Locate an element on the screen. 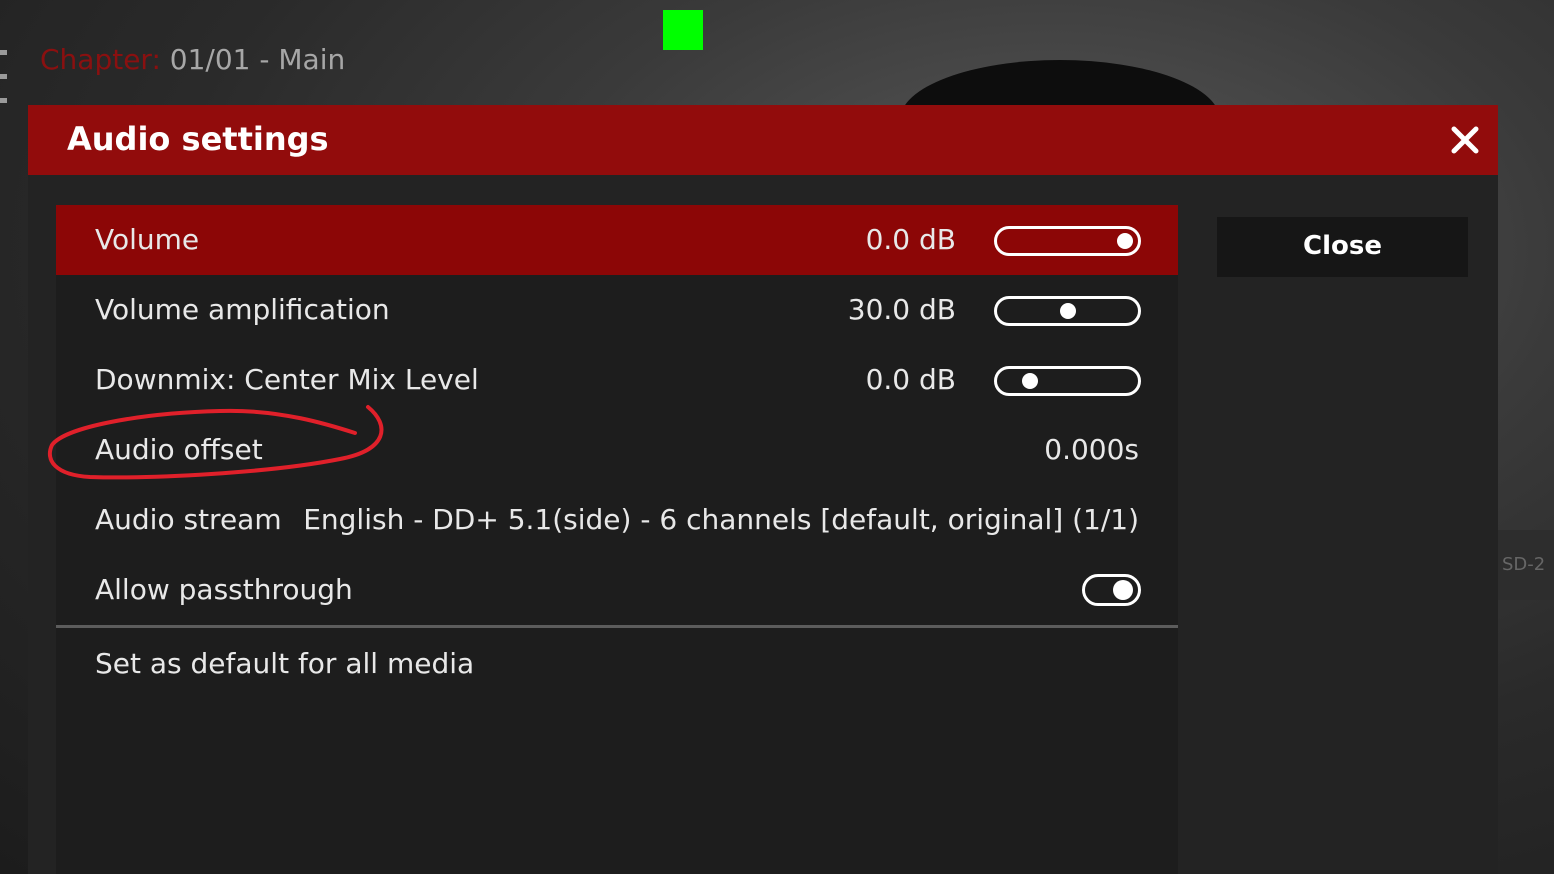 This screenshot has height=874, width=1554. close-icon is located at coordinates (1465, 140).